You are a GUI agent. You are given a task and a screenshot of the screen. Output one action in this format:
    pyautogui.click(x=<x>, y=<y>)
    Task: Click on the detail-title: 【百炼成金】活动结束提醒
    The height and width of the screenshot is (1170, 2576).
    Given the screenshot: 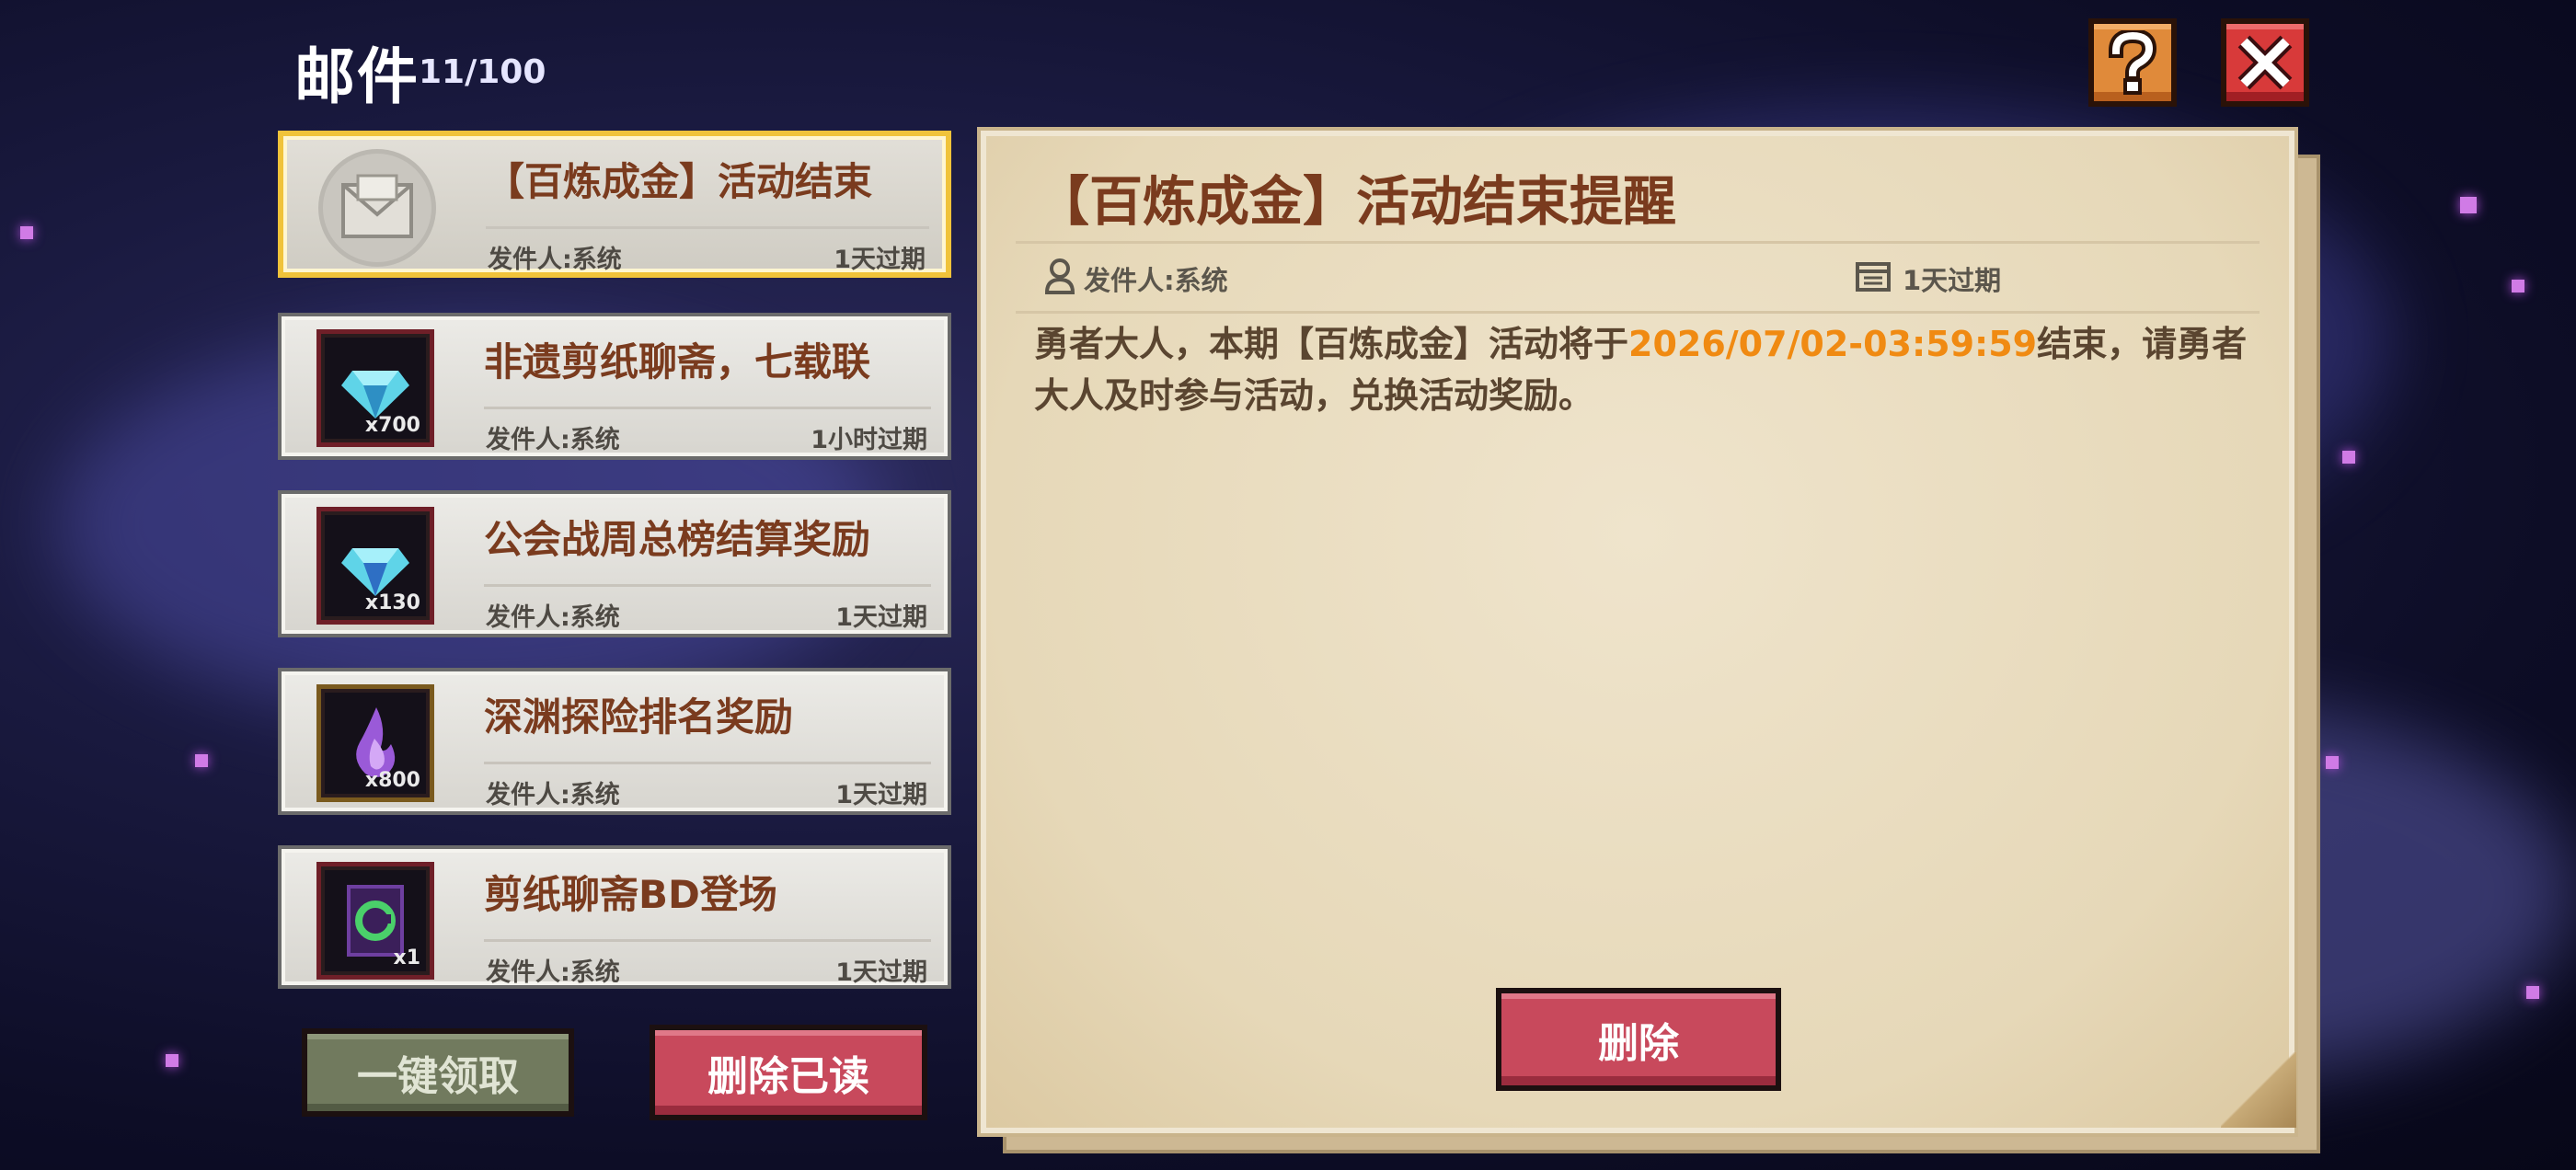 What is the action you would take?
    pyautogui.click(x=1356, y=201)
    